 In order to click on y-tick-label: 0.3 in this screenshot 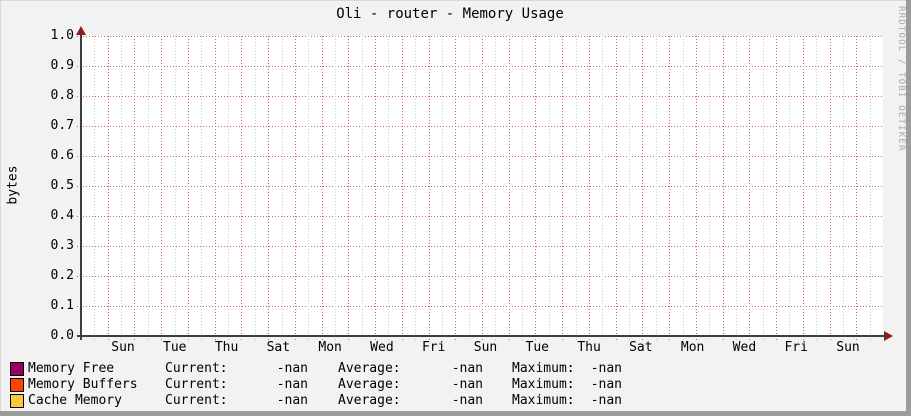, I will do `click(62, 245)`.